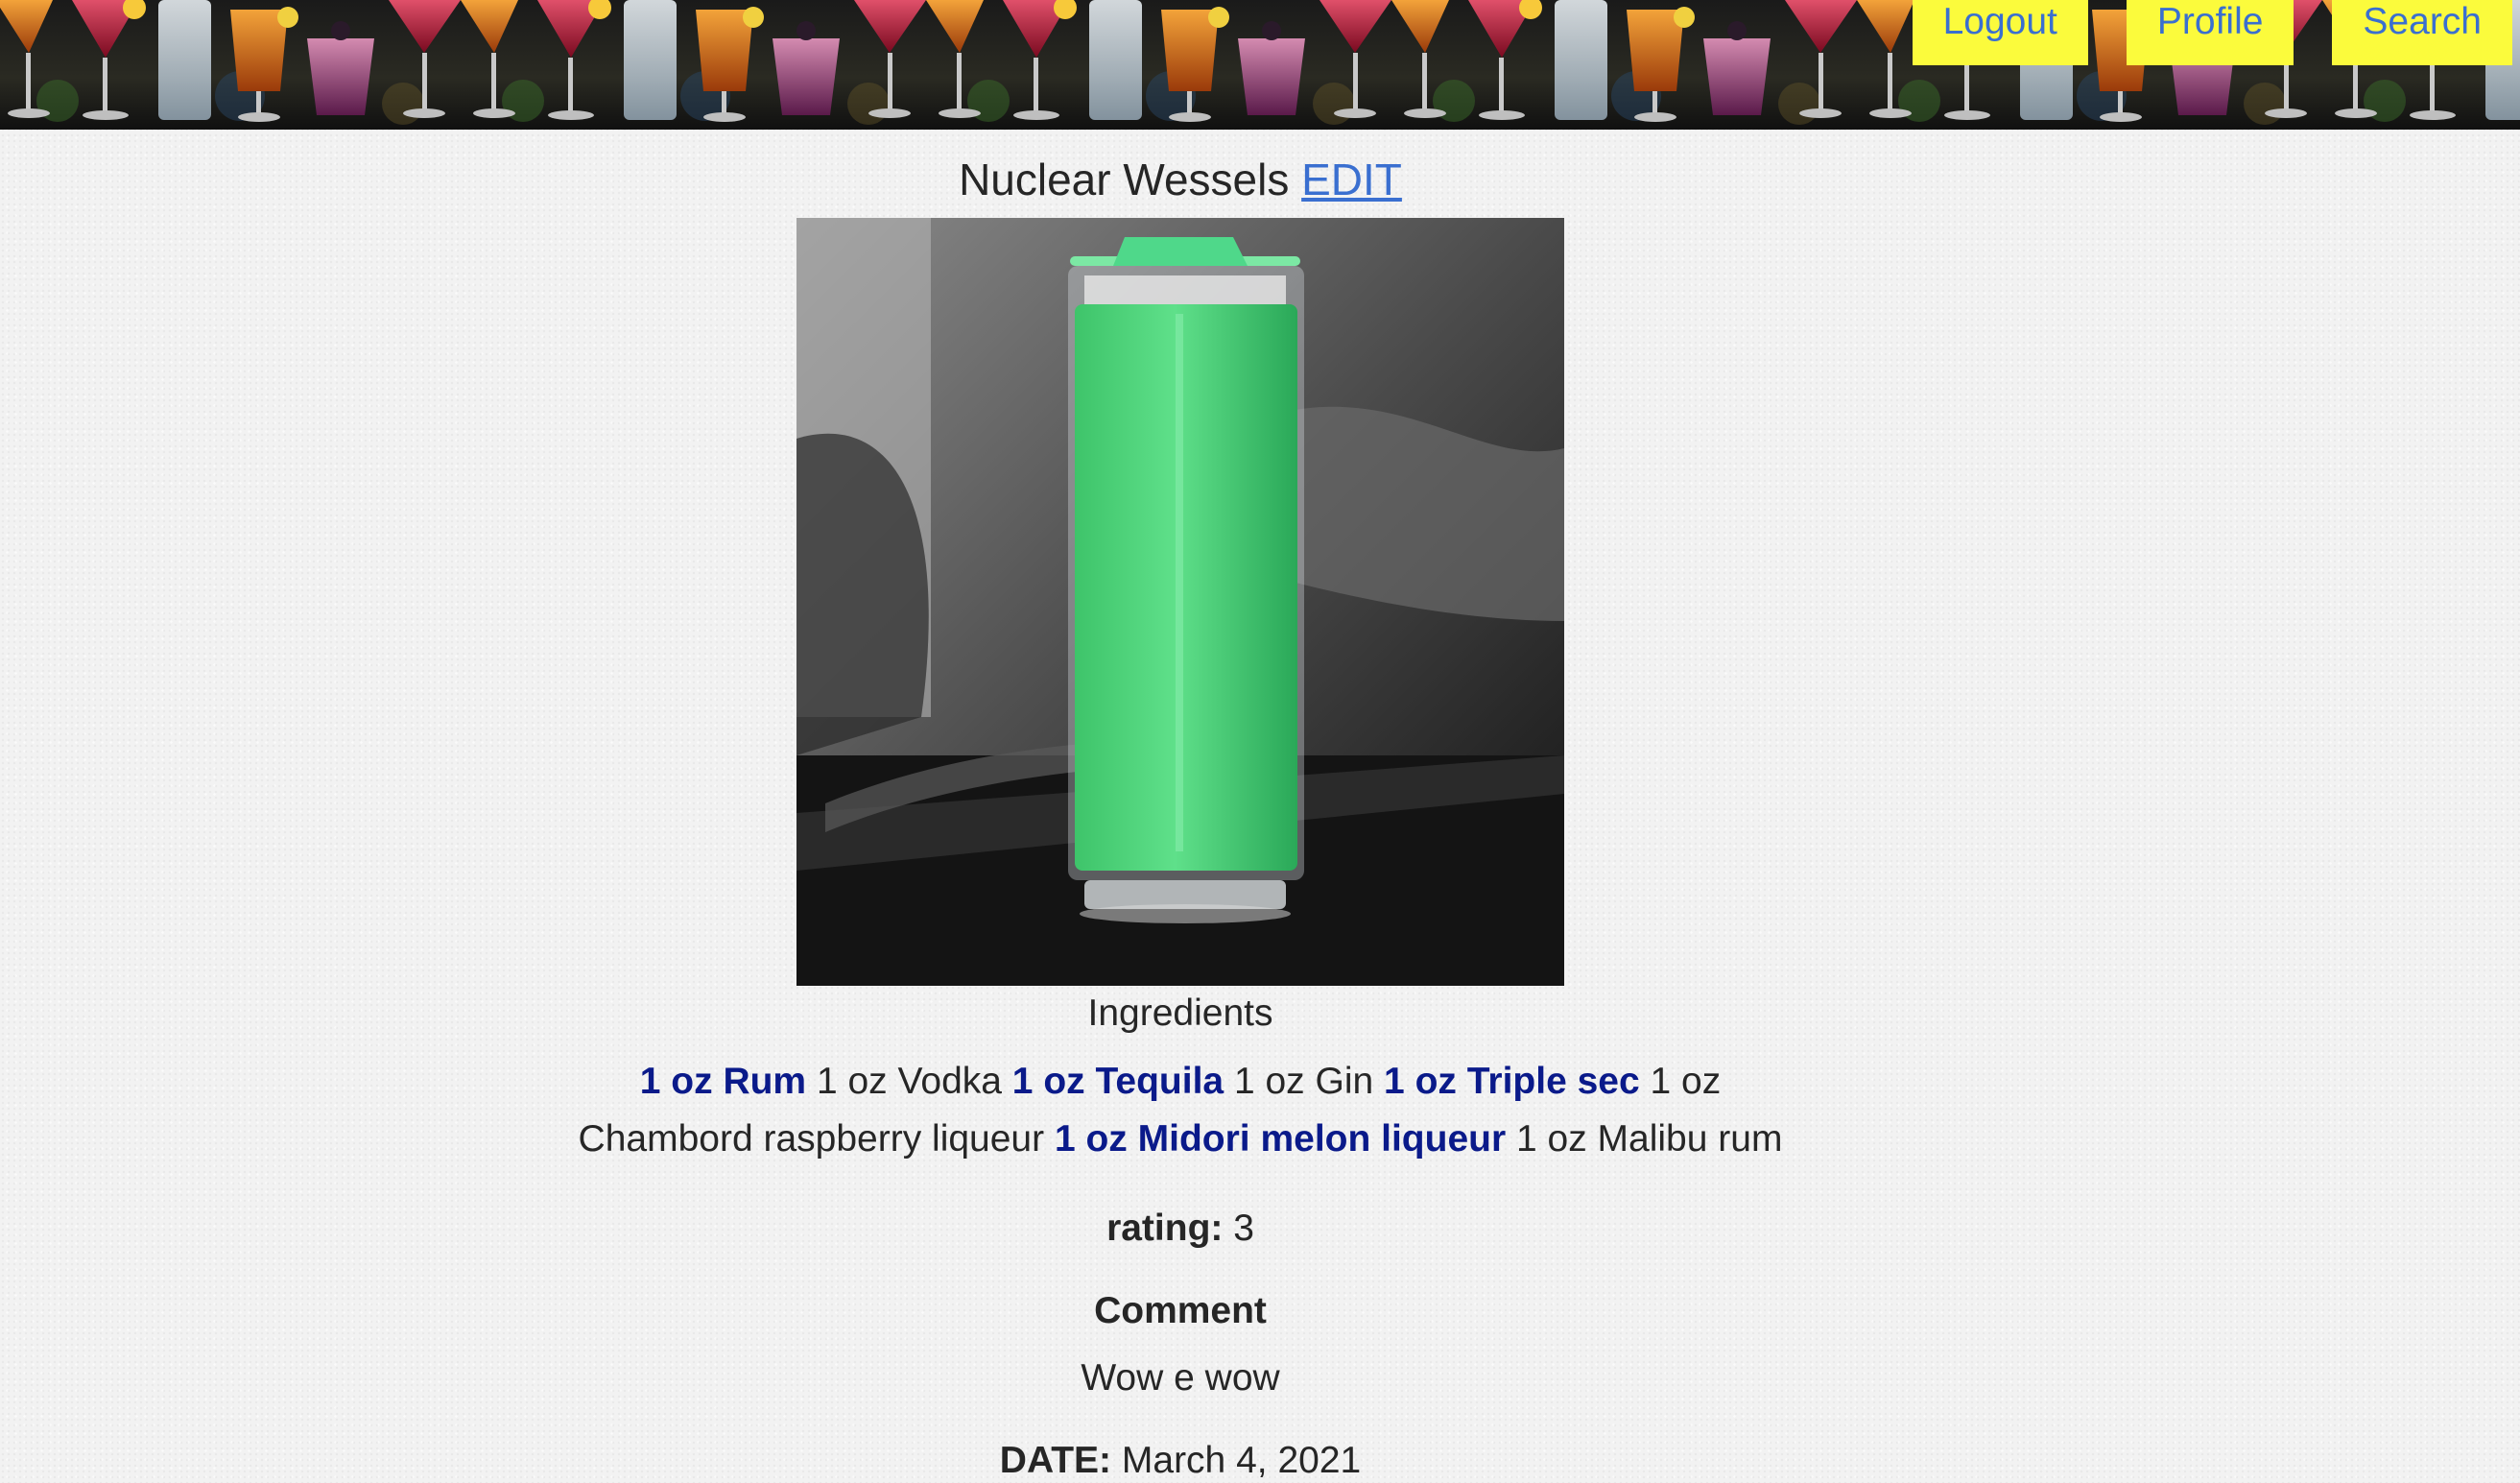  I want to click on date-row: DATE: March 4, 2021, so click(1180, 1461).